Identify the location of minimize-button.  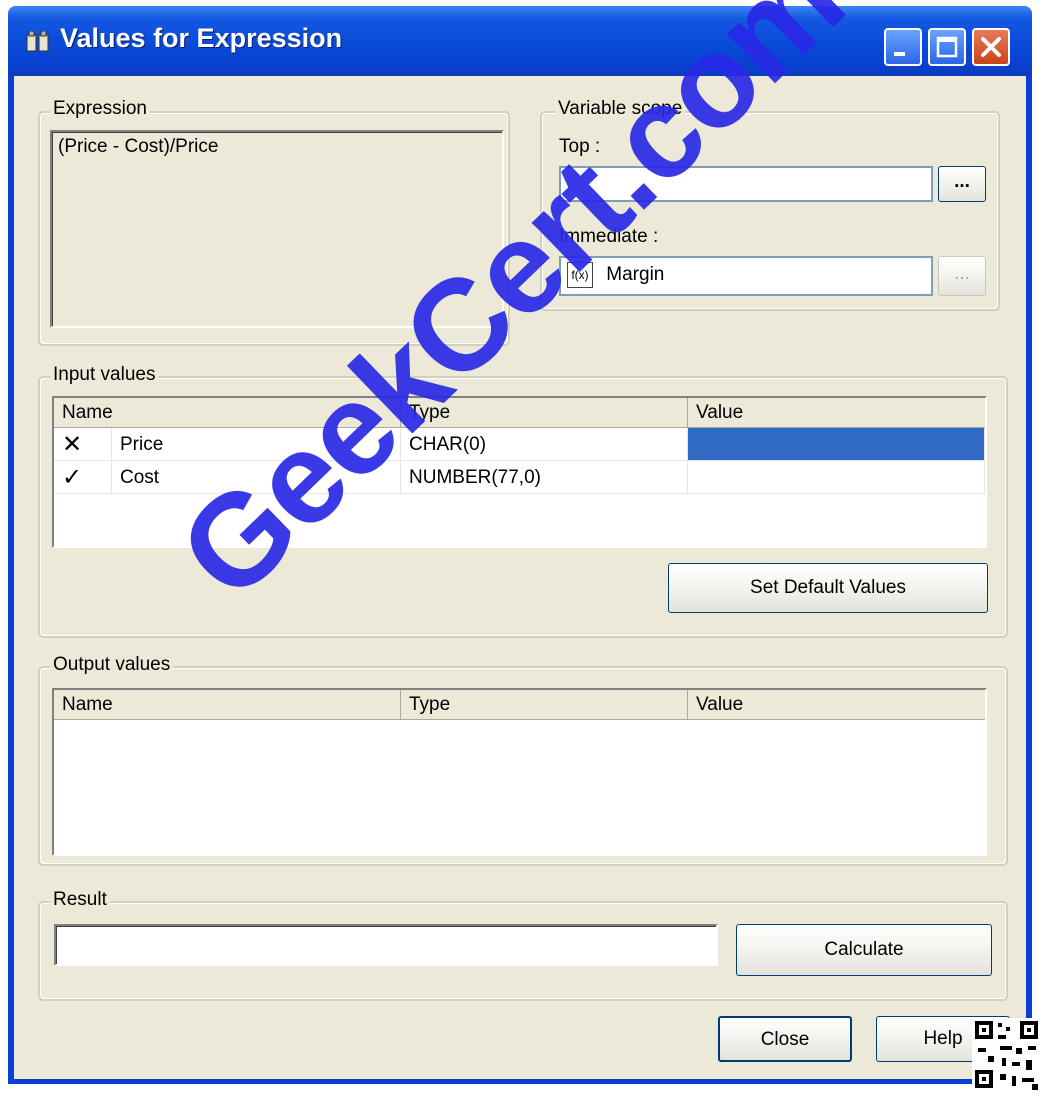
(903, 47).